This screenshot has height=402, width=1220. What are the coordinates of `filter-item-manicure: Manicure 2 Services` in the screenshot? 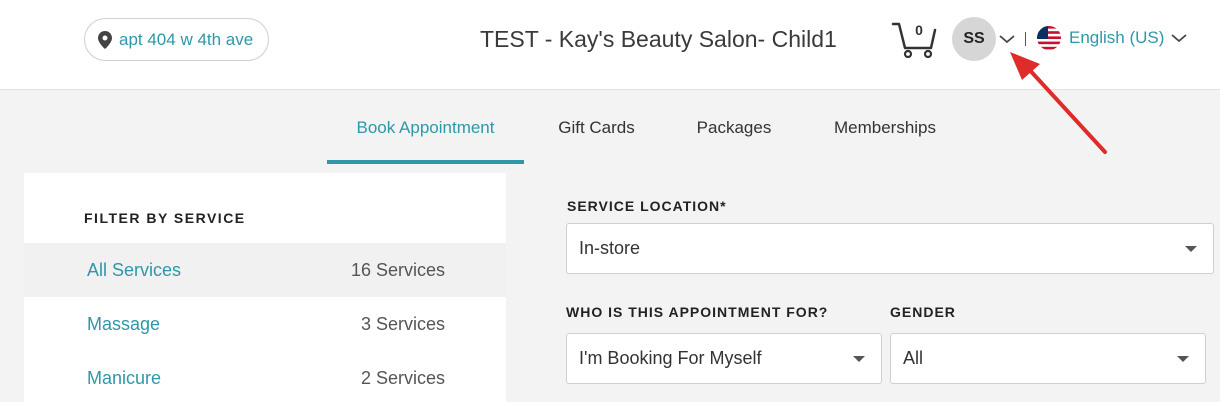 It's located at (265, 376).